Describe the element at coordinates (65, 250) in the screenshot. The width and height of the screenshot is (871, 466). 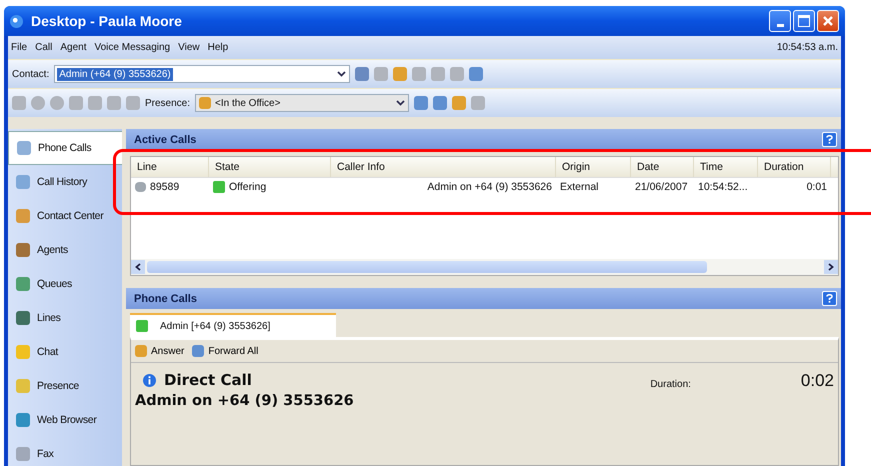
I see `sidebar-item: Agents` at that location.